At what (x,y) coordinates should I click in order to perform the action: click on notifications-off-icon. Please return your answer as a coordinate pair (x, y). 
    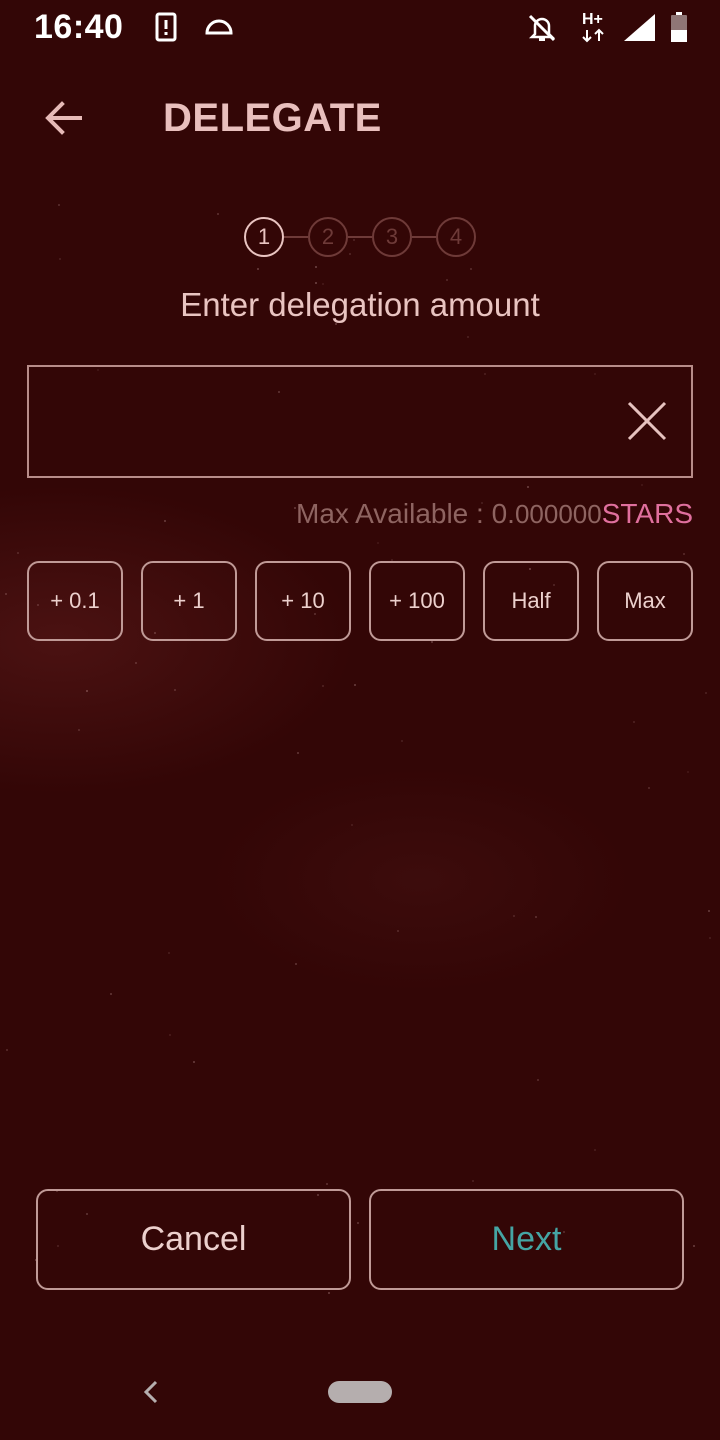
    Looking at the image, I should click on (542, 30).